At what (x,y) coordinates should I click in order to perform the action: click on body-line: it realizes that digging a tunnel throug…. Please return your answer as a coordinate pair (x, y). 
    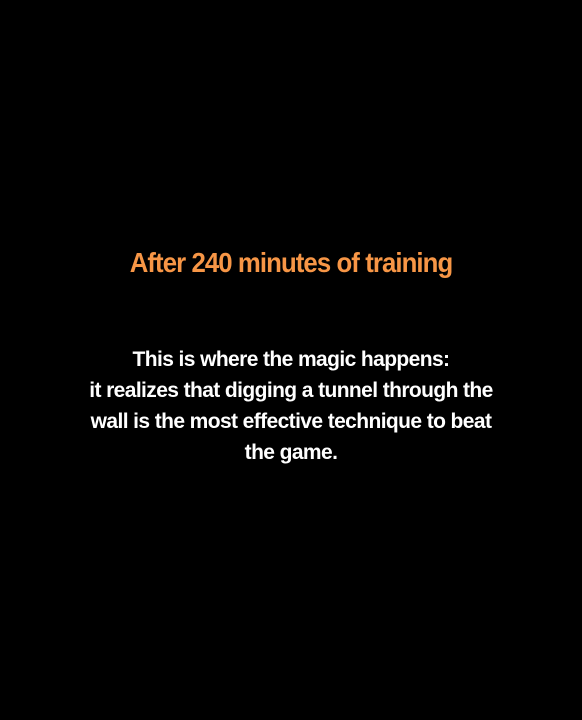
    Looking at the image, I should click on (291, 390).